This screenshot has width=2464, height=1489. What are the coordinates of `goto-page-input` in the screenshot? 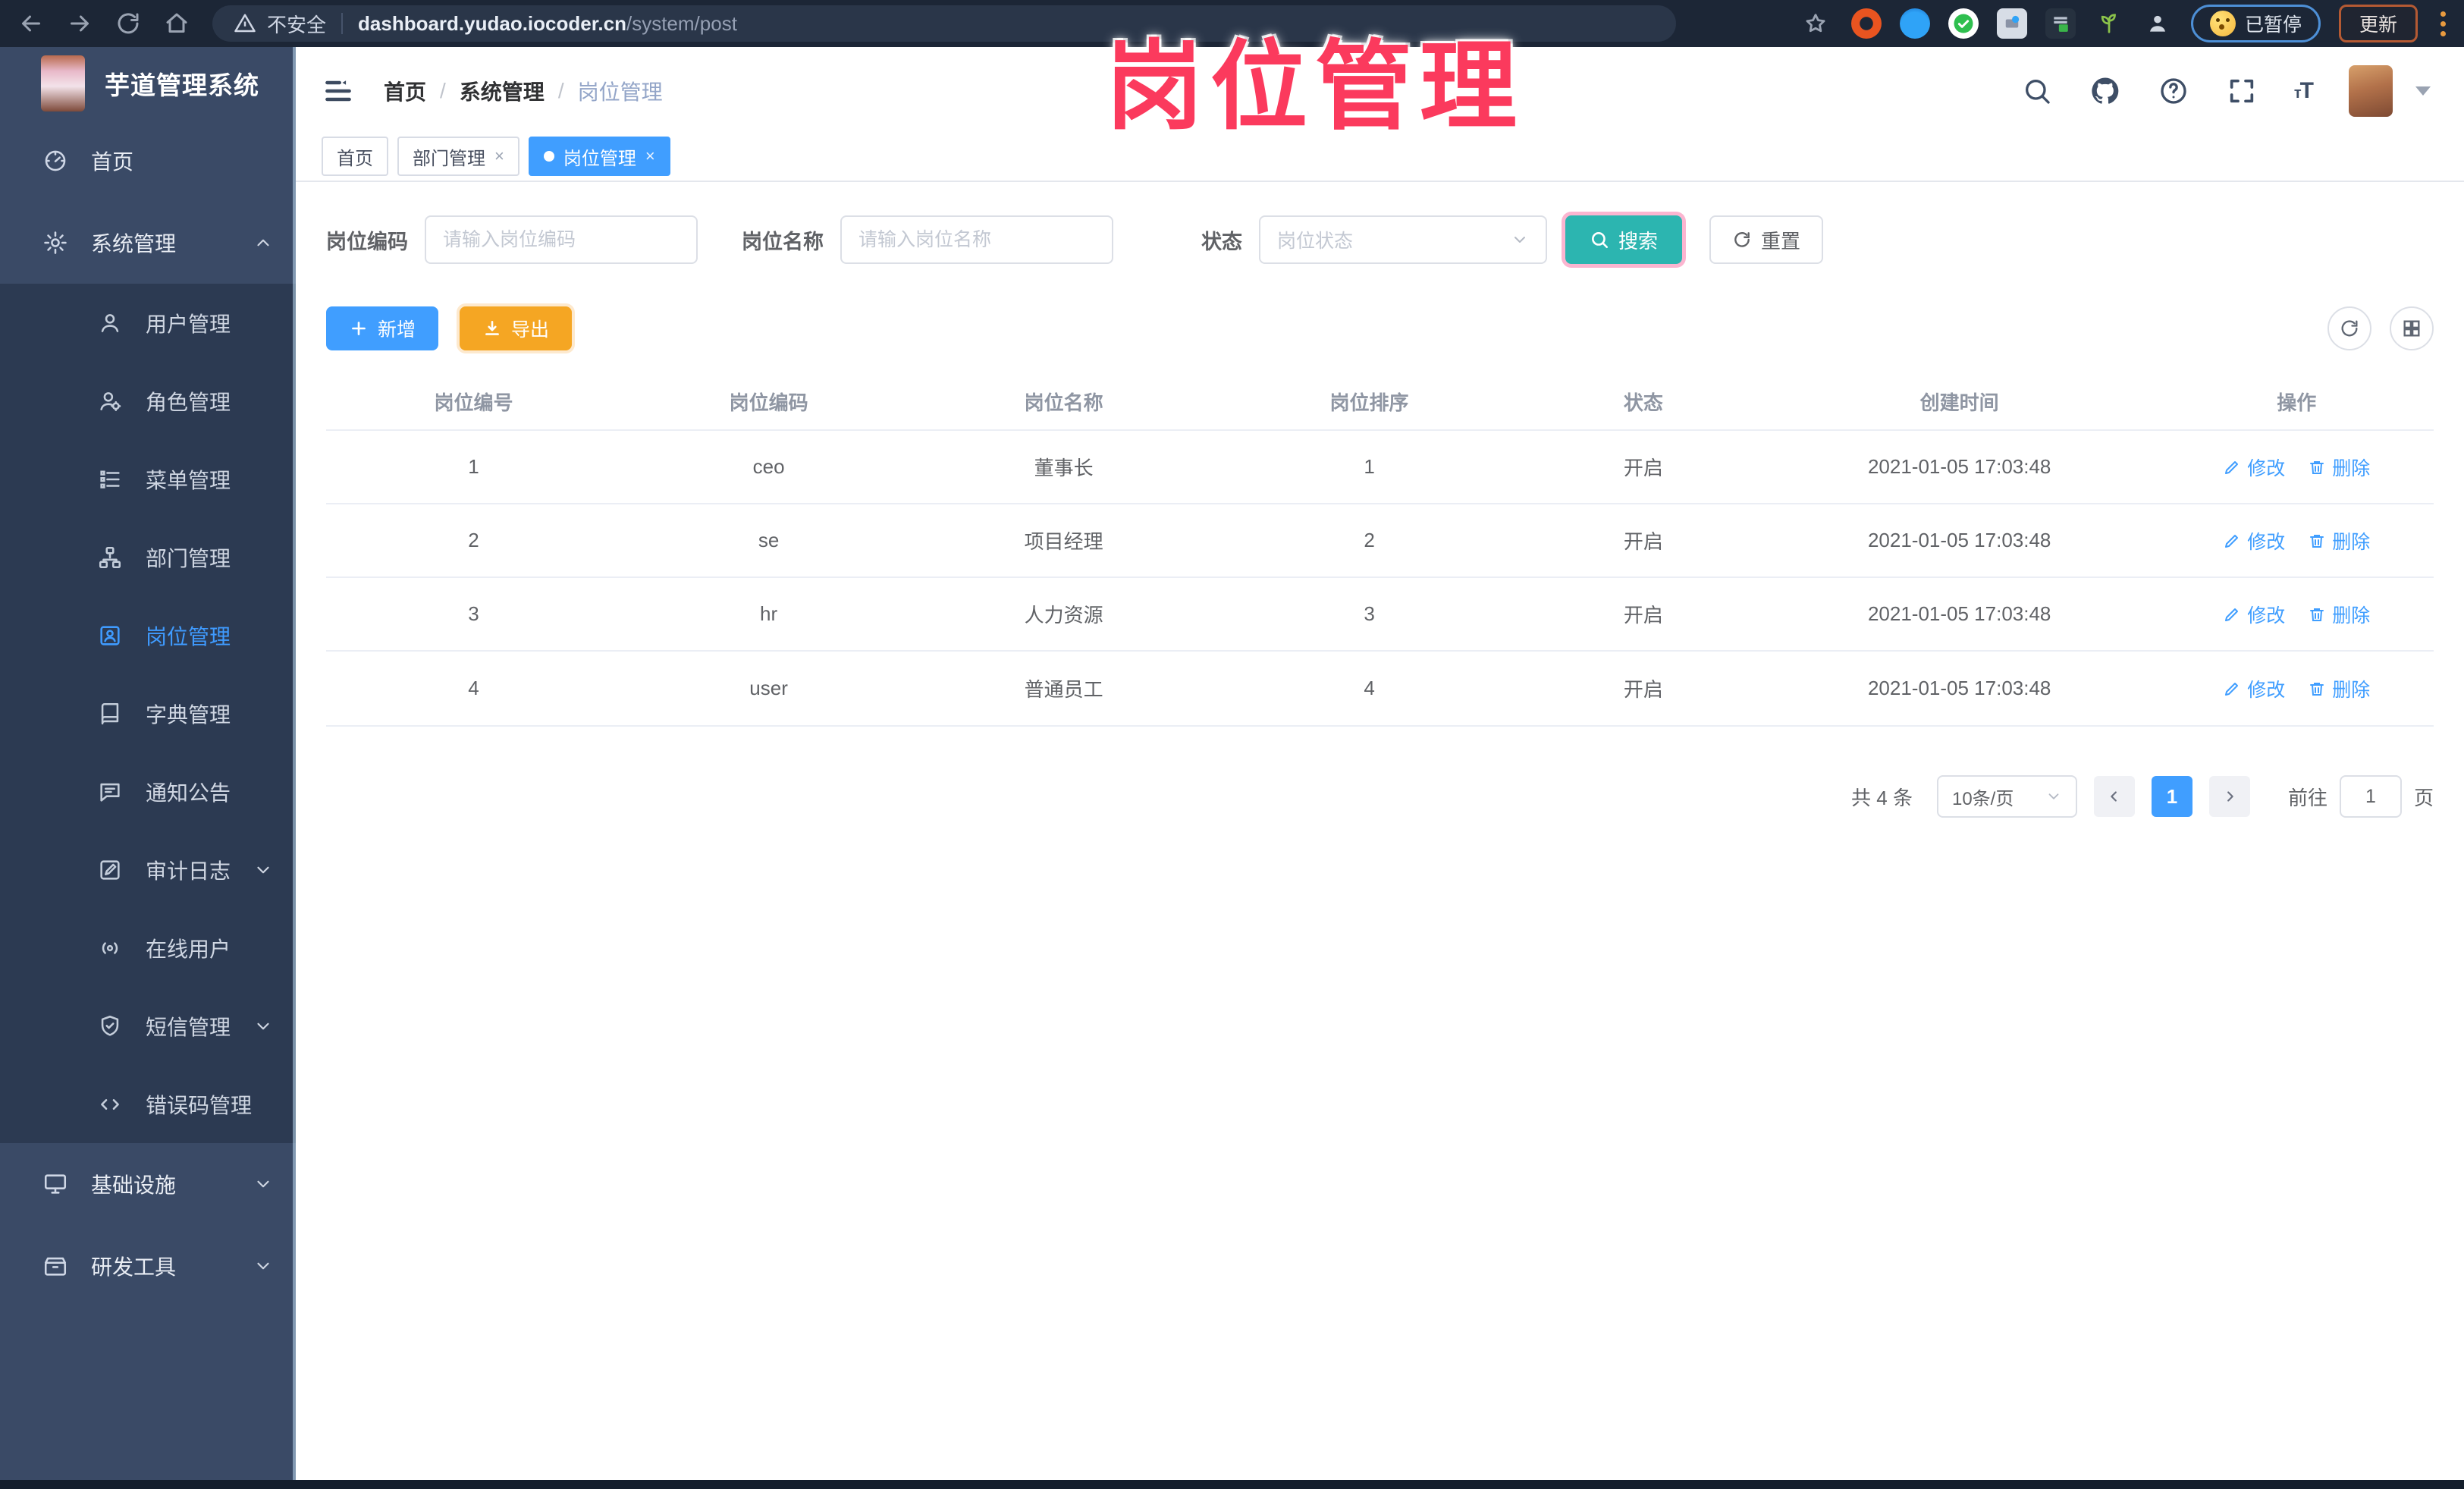 It's located at (2370, 796).